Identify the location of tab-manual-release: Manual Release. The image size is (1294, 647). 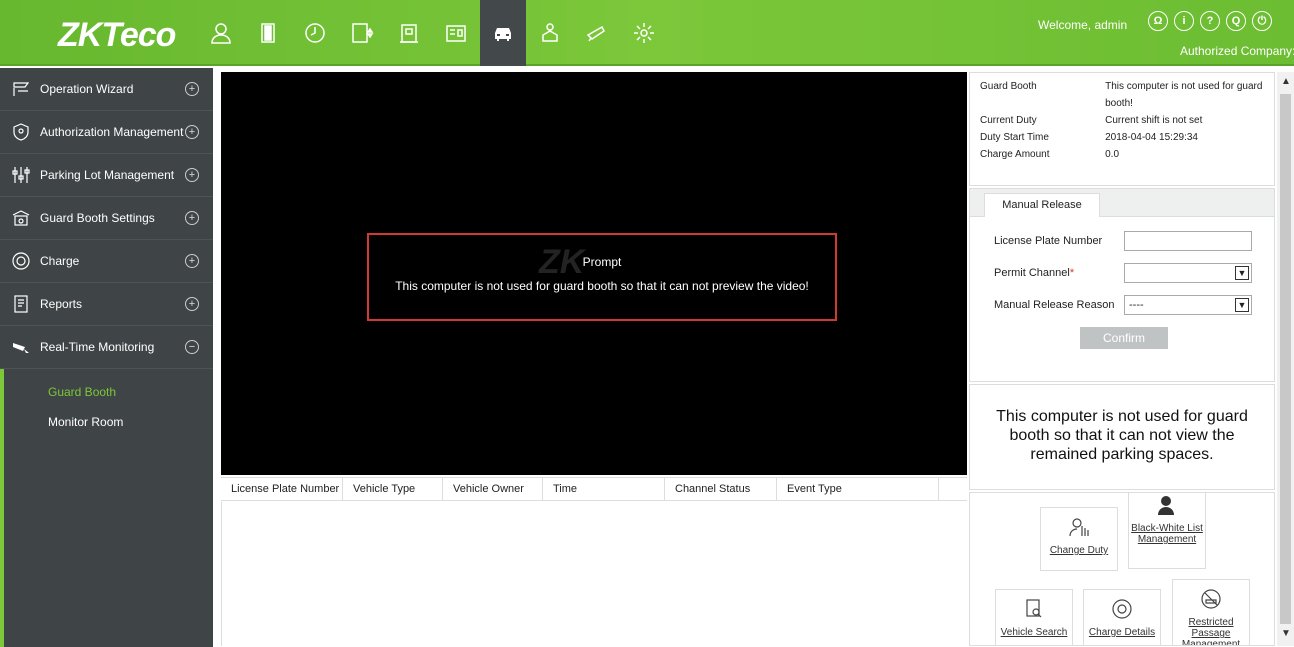
(1042, 205).